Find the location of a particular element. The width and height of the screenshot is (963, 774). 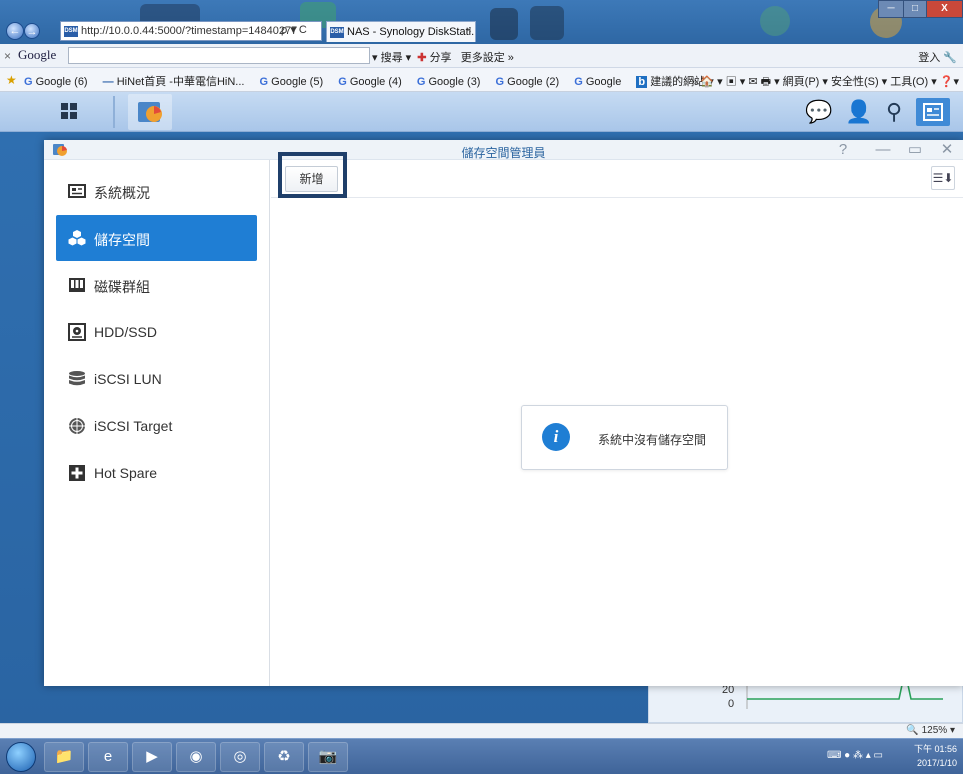

add-button: 新增 is located at coordinates (311, 179).